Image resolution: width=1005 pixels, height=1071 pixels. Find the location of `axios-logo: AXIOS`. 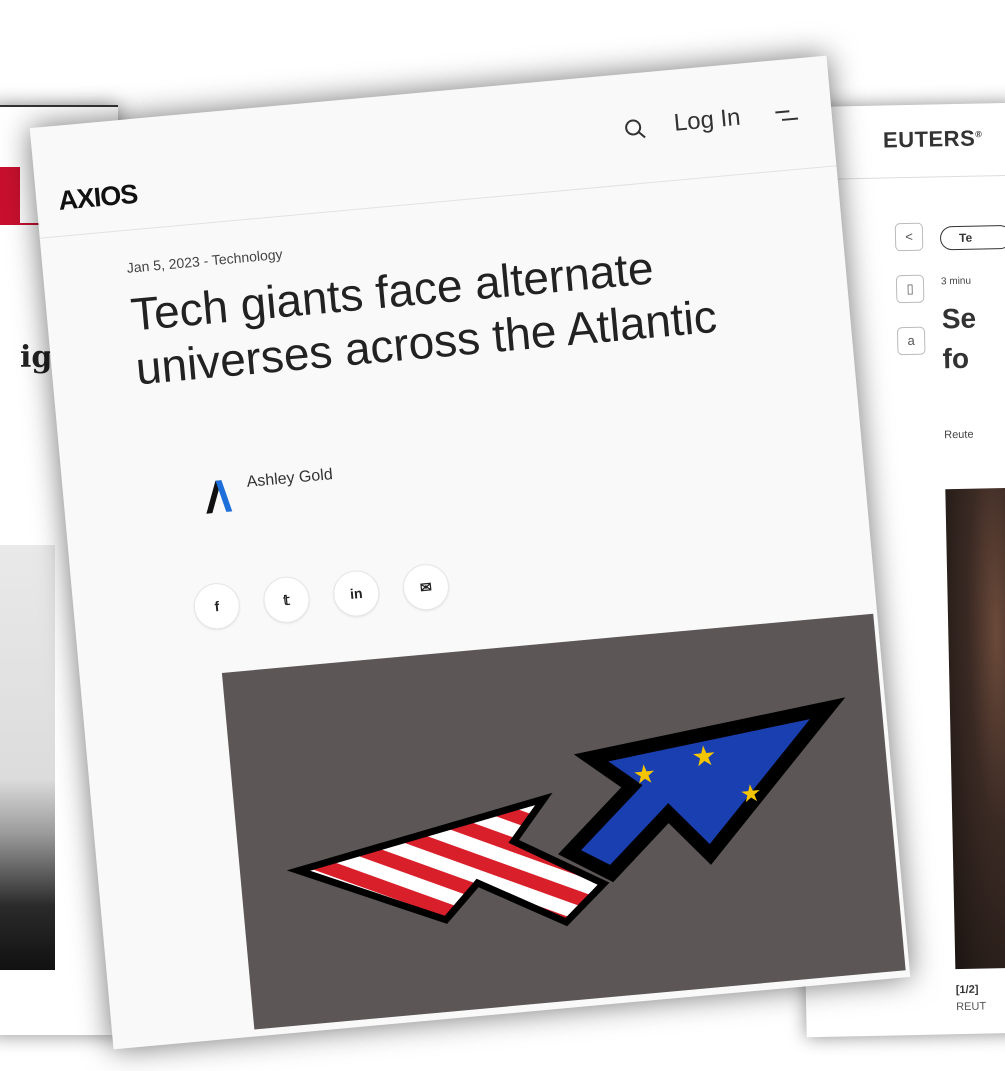

axios-logo: AXIOS is located at coordinates (98, 198).